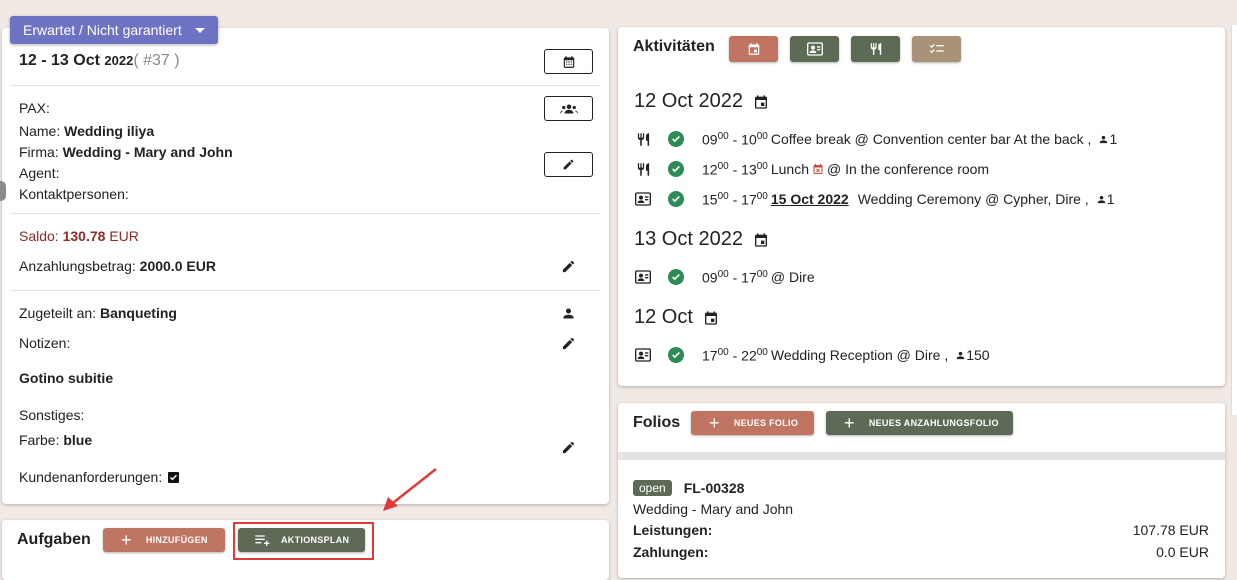 Image resolution: width=1237 pixels, height=580 pixels. I want to click on activity-description: Wedding Ceremony @ Cypher, Dire ,, so click(973, 199).